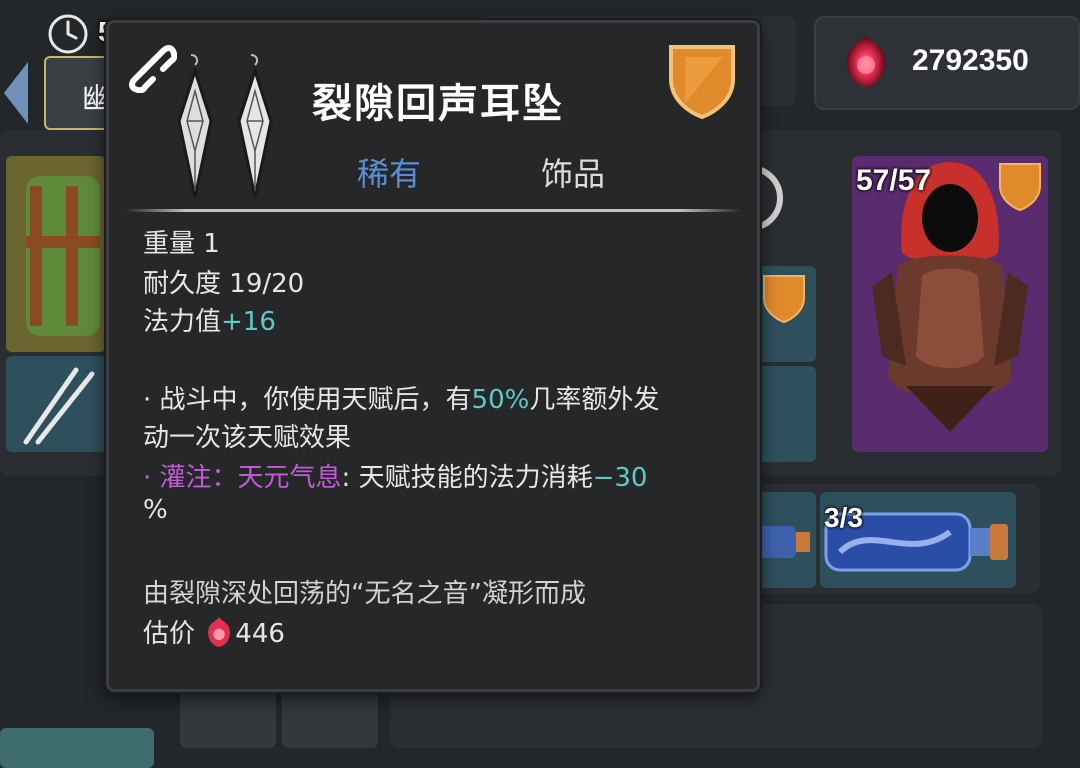  I want to click on equip-slot-backpack, so click(56, 254).